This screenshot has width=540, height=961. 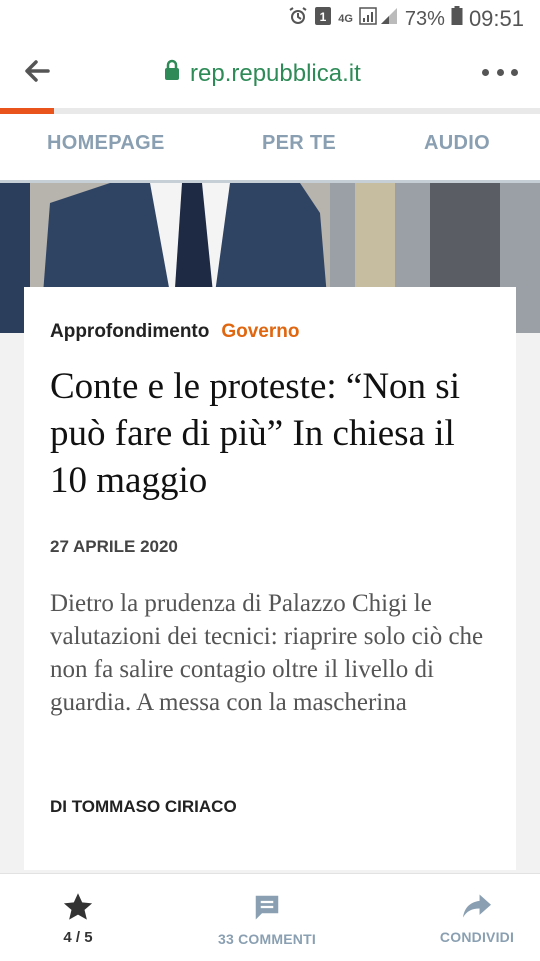 I want to click on status-icons: 1 4G 73% 09:51, so click(x=406, y=19).